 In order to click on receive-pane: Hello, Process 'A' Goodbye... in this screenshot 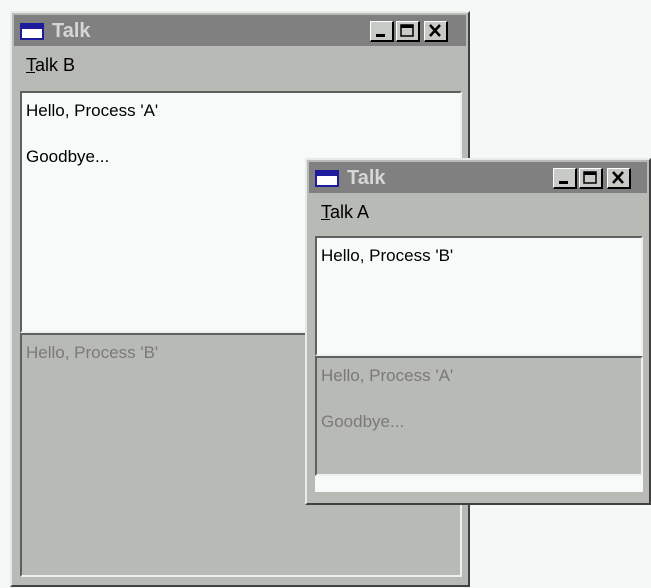, I will do `click(479, 416)`.